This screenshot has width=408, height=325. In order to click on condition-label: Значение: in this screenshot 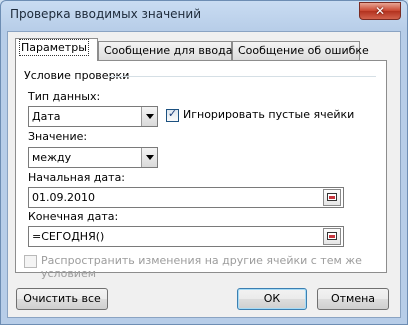, I will do `click(58, 136)`.